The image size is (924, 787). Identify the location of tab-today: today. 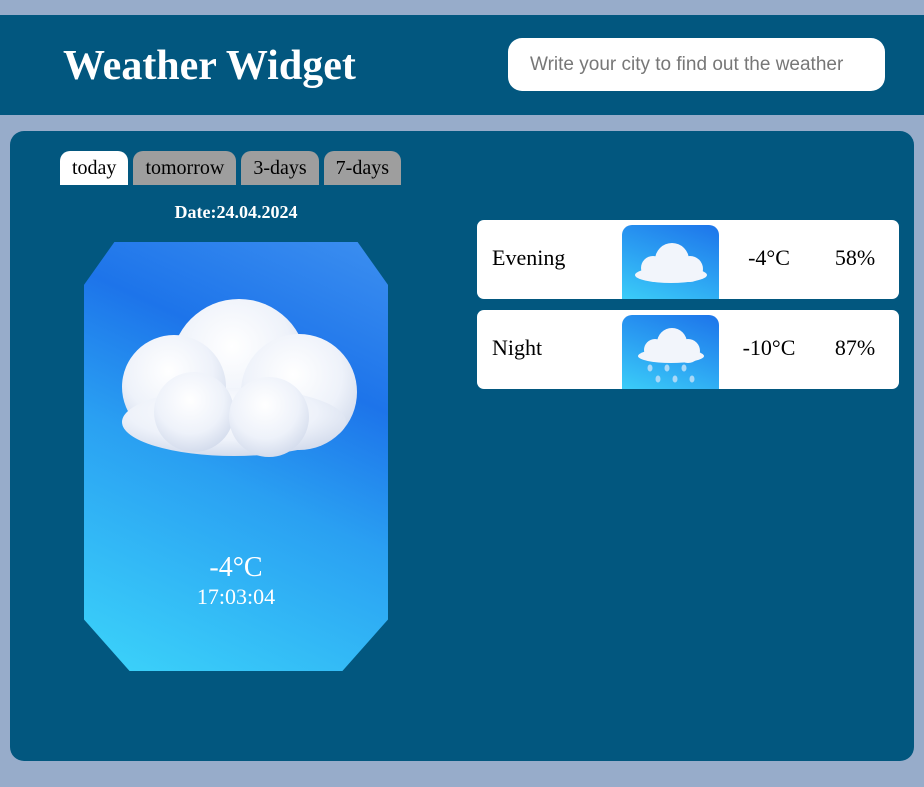
(94, 168).